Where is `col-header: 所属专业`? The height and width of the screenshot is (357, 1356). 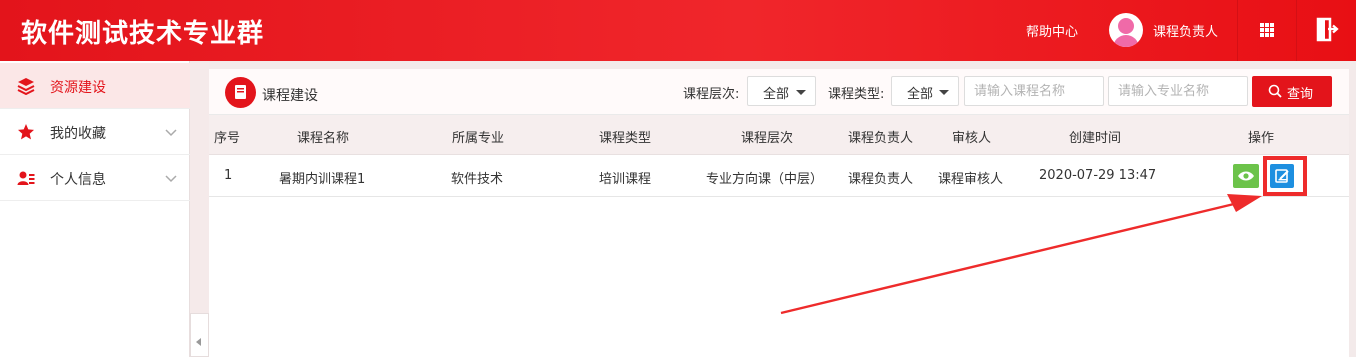
col-header: 所属专业 is located at coordinates (478, 138).